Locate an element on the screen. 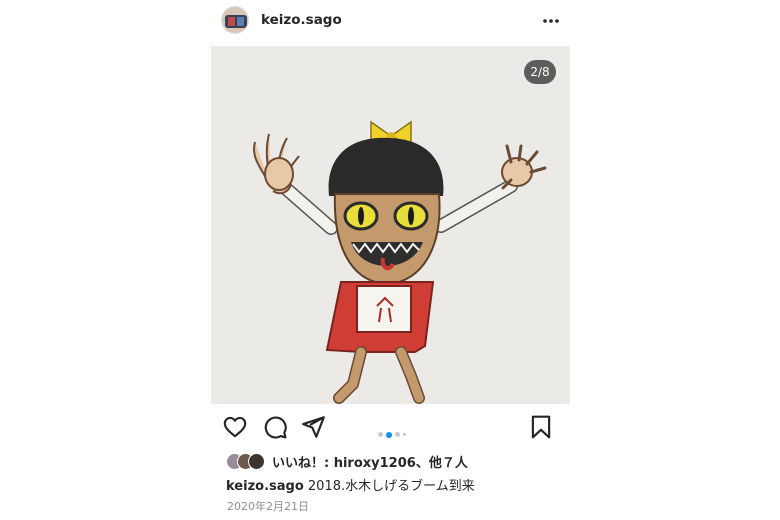 Image resolution: width=780 pixels, height=520 pixels. comment-icon is located at coordinates (275, 427).